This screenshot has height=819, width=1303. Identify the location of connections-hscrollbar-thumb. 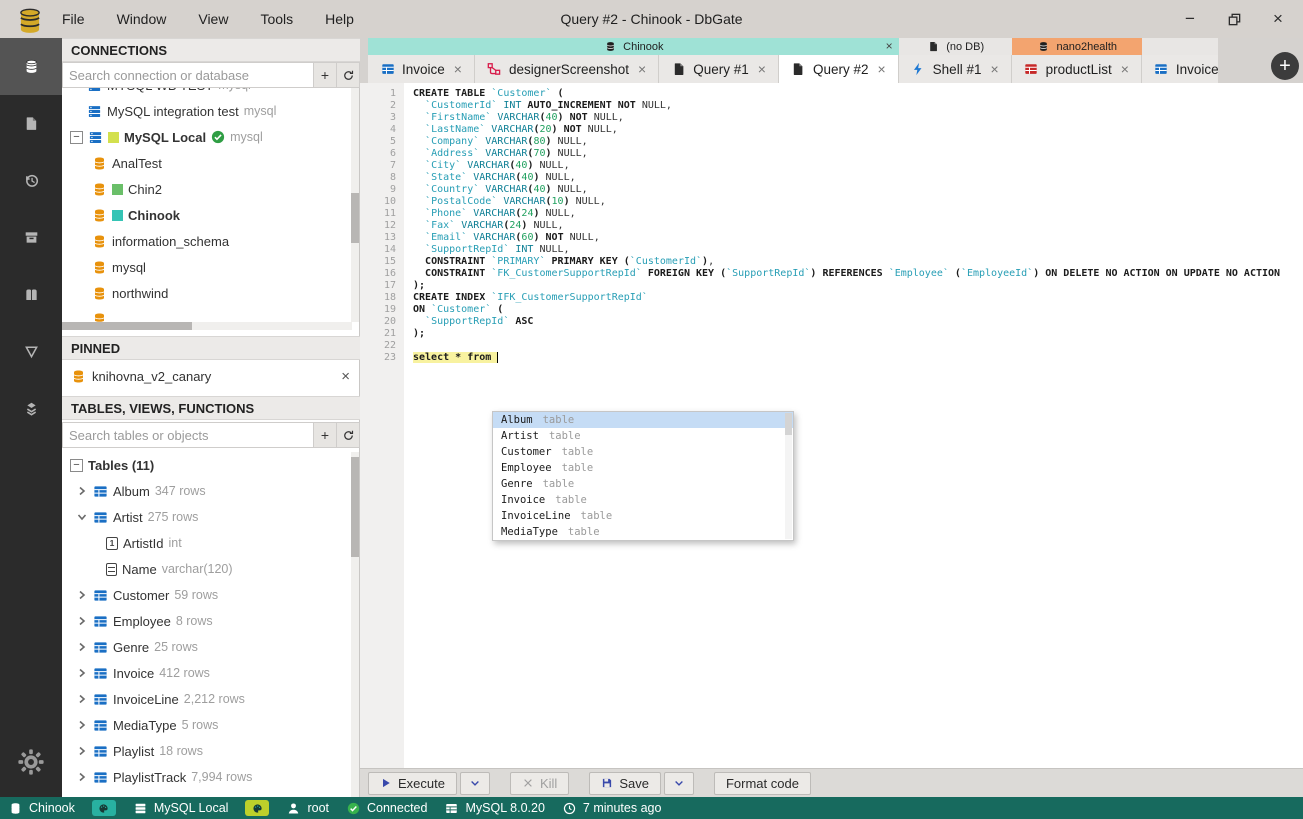
(127, 326).